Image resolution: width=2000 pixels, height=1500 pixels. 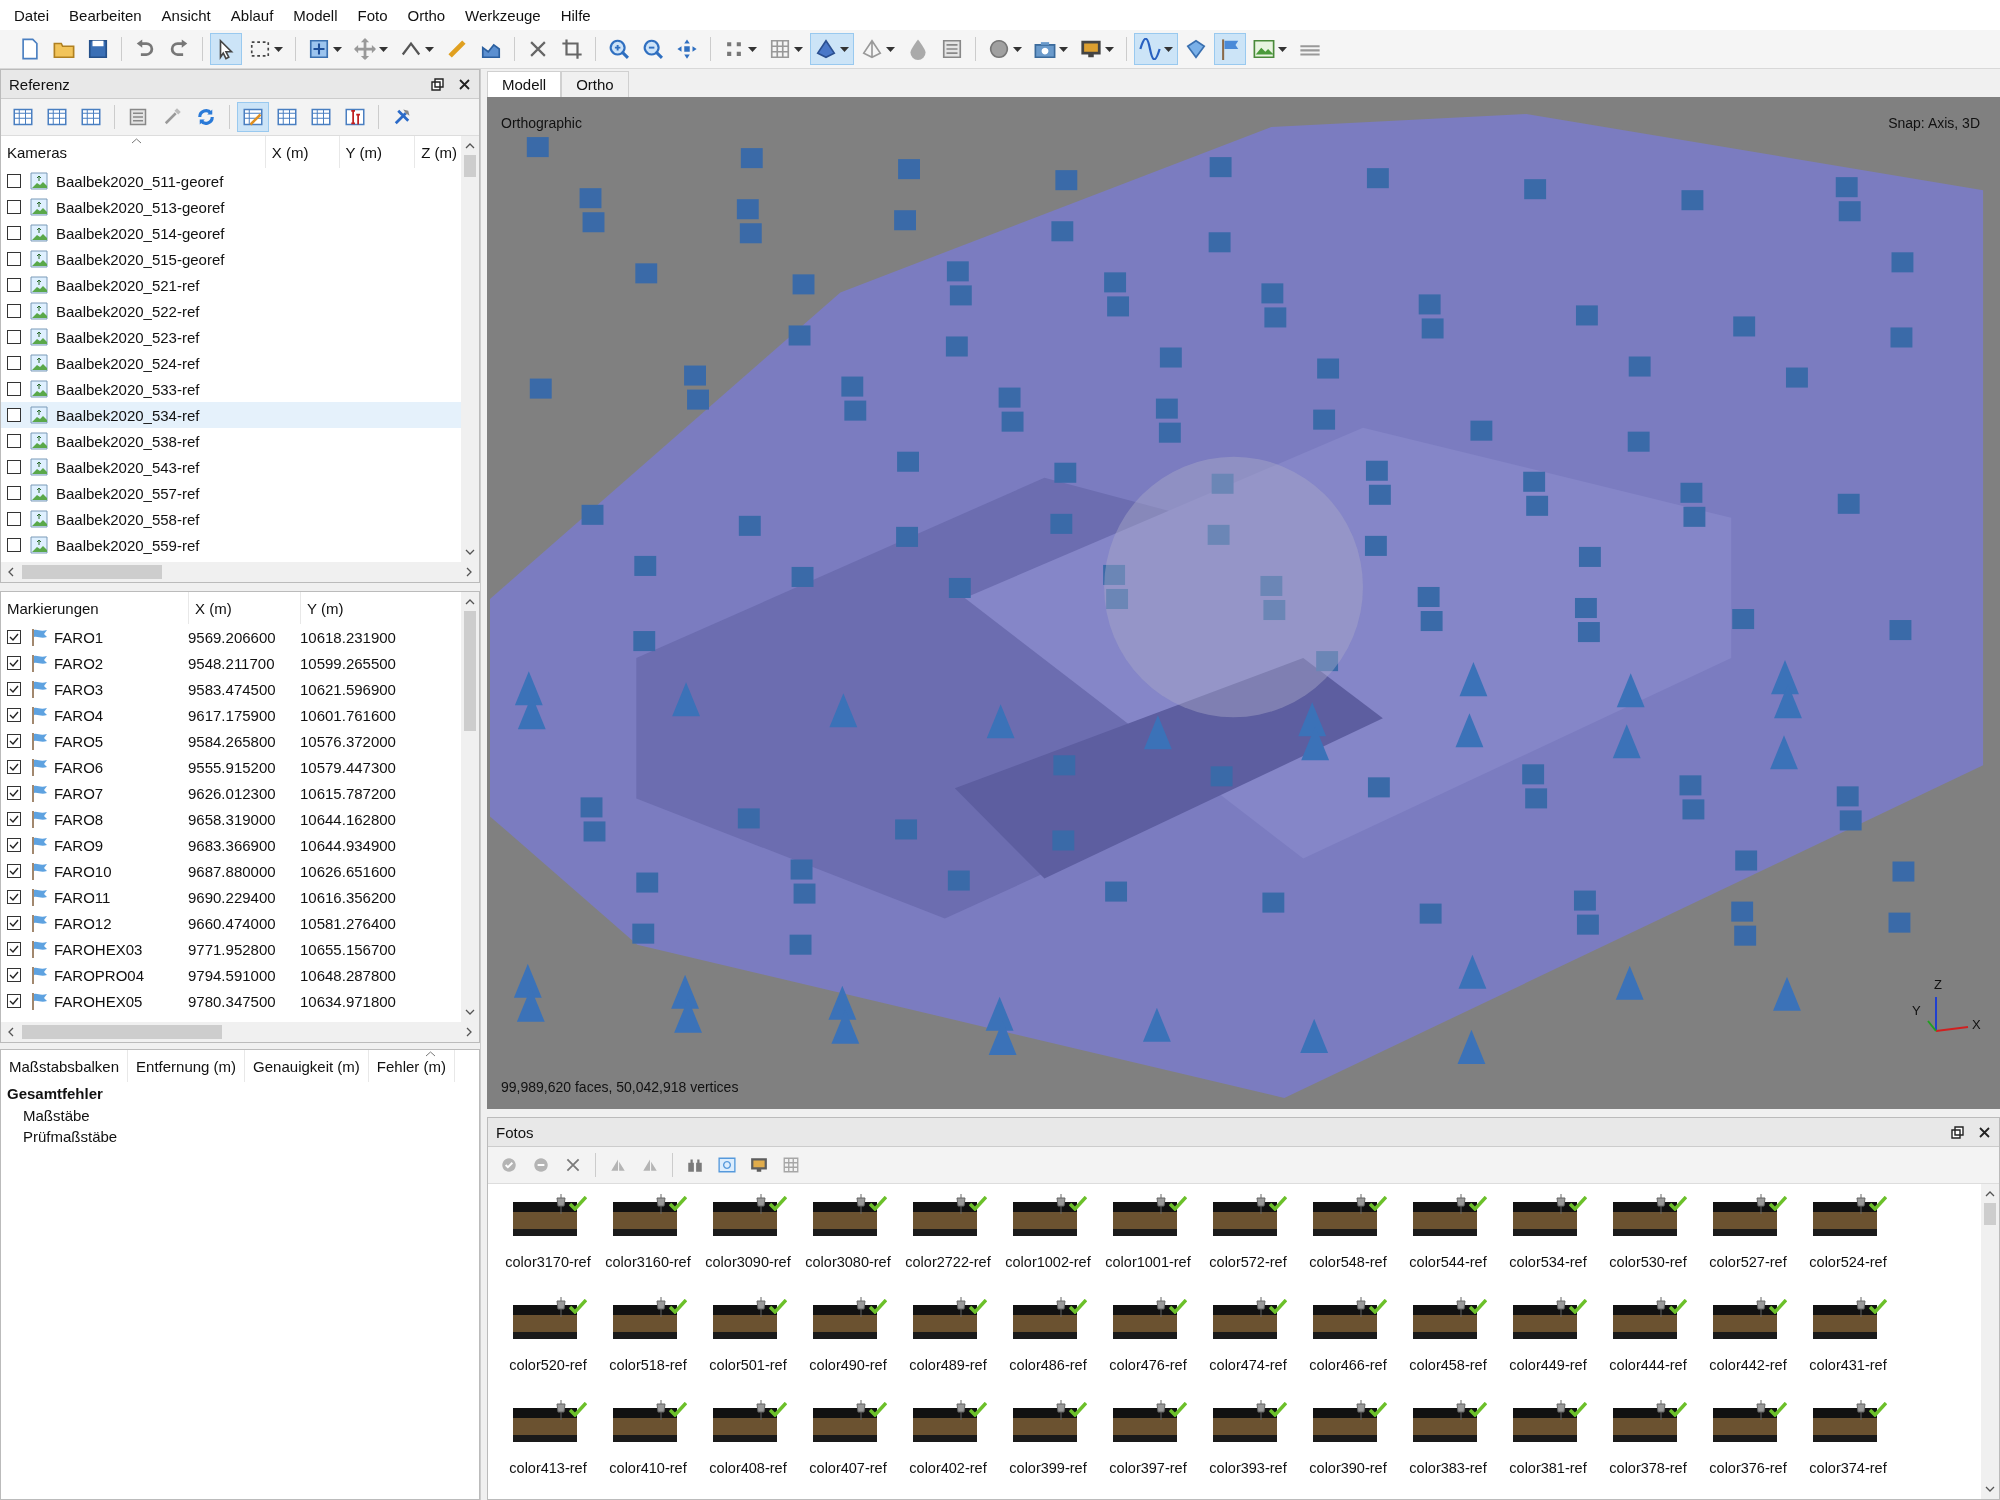 What do you see at coordinates (548, 1449) in the screenshot?
I see `photo-thumbnail: color413-ref` at bounding box center [548, 1449].